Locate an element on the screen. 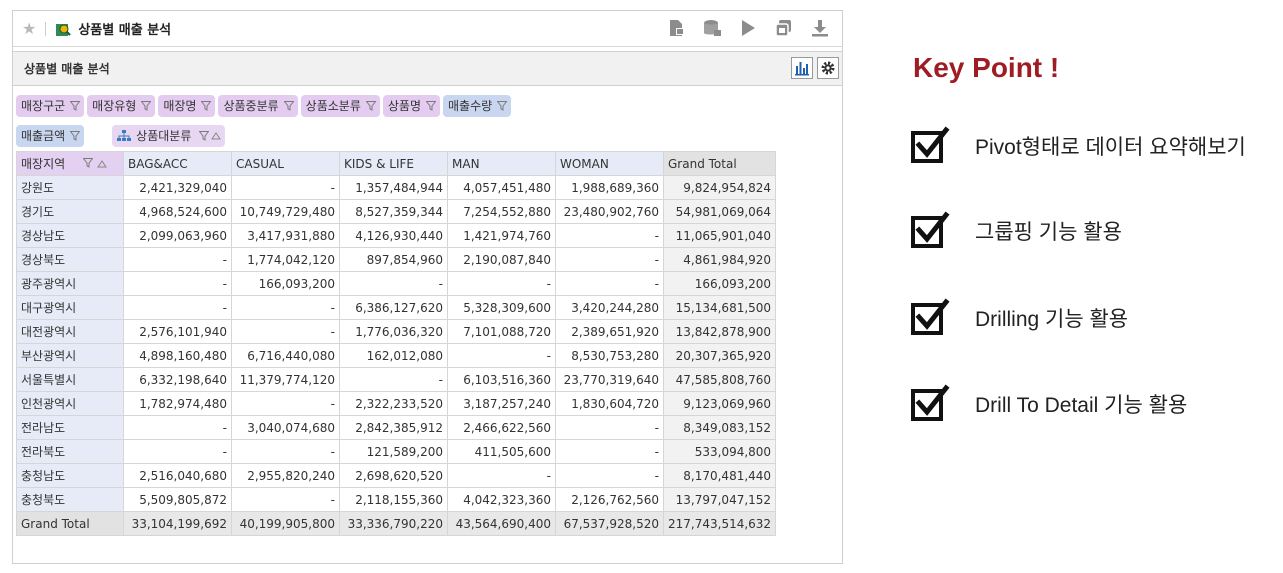 The width and height of the screenshot is (1283, 573). value-cell: 23,480,902,760 is located at coordinates (609, 211).